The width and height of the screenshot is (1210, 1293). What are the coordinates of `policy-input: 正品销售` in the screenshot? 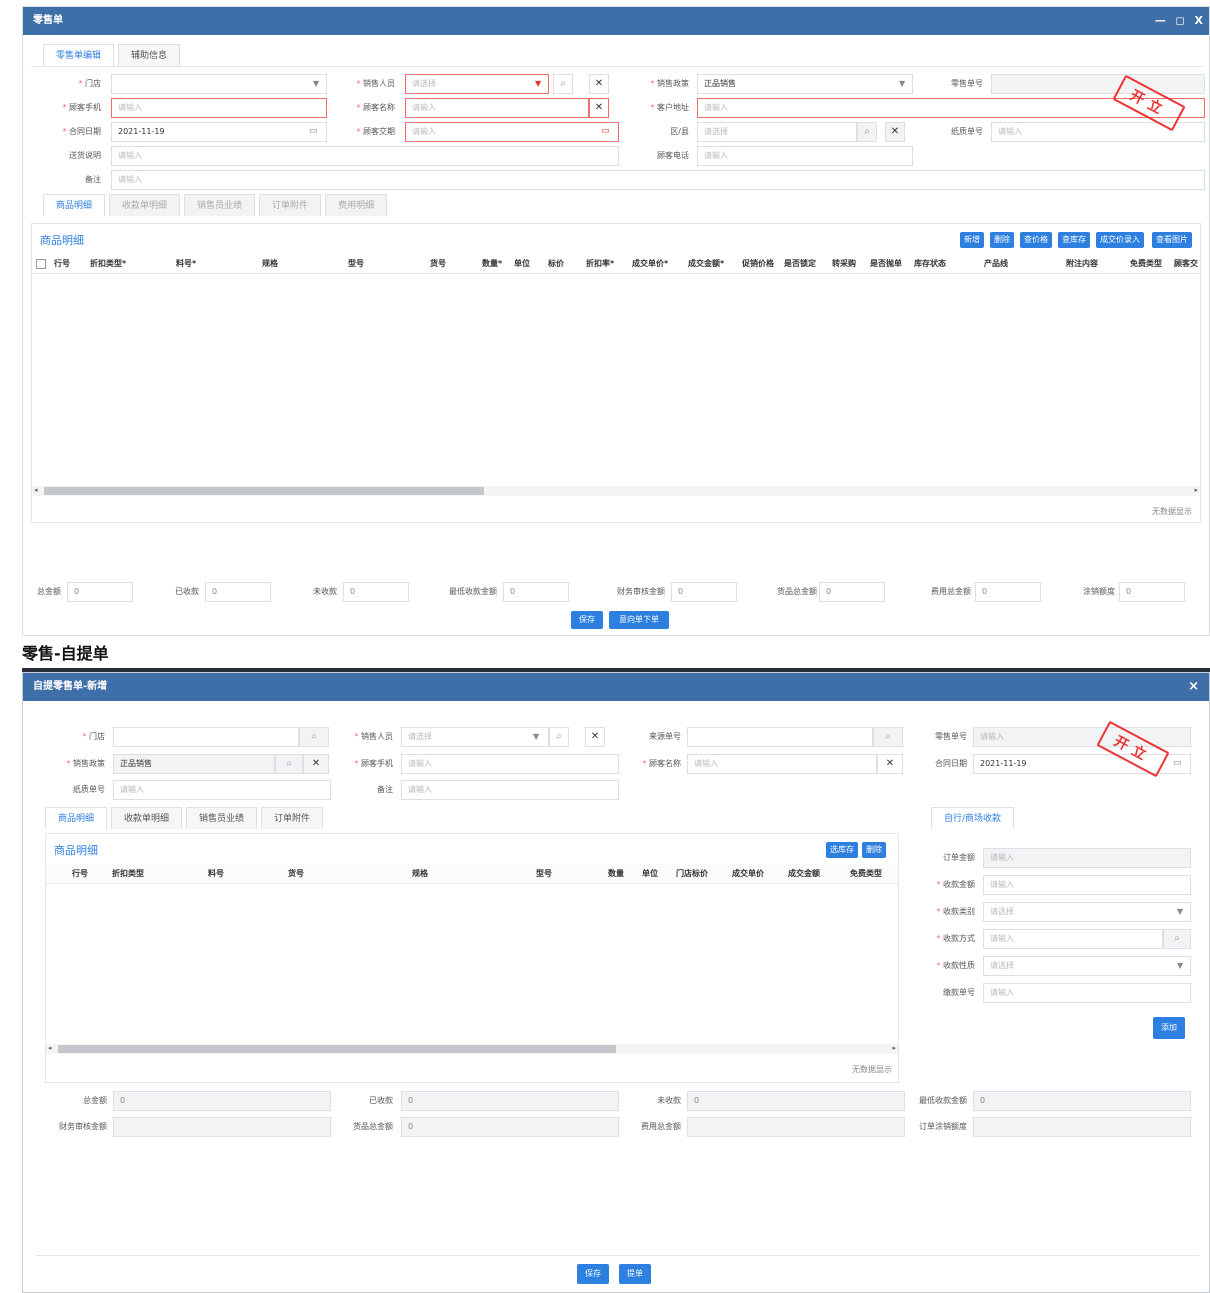 It's located at (194, 764).